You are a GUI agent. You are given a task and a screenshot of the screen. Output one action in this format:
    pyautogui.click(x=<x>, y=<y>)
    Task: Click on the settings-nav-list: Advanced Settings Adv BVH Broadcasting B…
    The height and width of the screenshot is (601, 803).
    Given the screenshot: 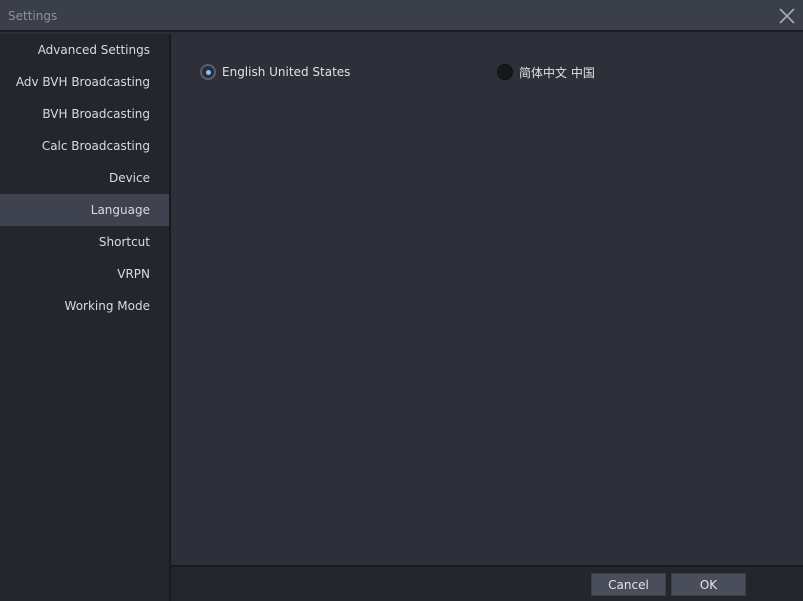 What is the action you would take?
    pyautogui.click(x=84, y=178)
    